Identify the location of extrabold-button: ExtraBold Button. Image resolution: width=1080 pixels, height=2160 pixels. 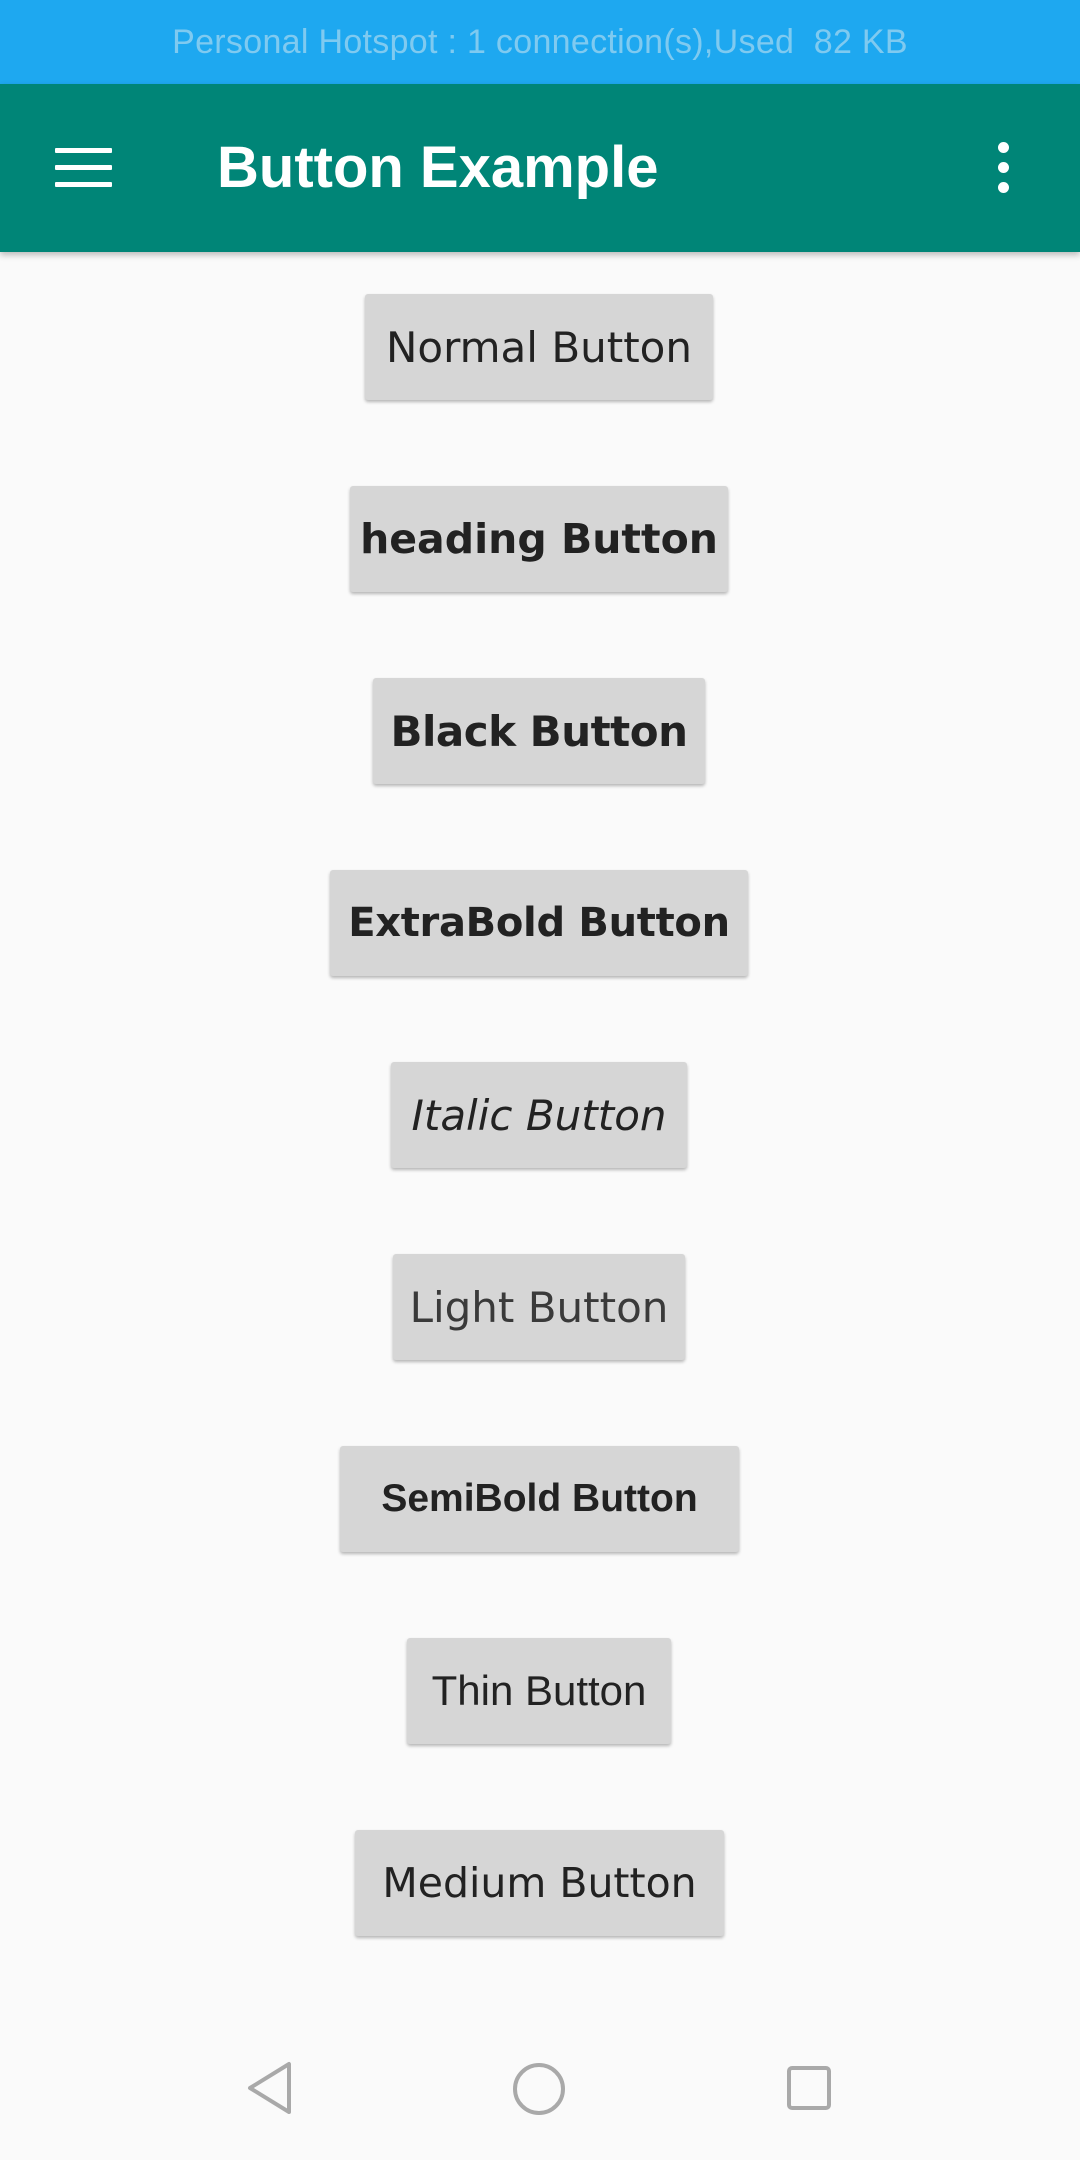
(539, 923).